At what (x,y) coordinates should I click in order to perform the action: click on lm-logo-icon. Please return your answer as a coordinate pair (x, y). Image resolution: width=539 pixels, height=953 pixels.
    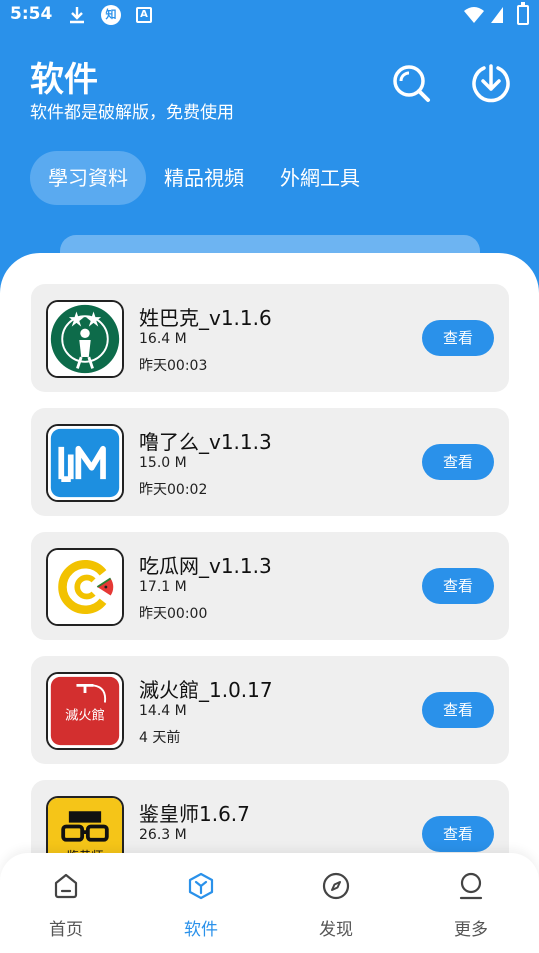
    Looking at the image, I should click on (85, 463).